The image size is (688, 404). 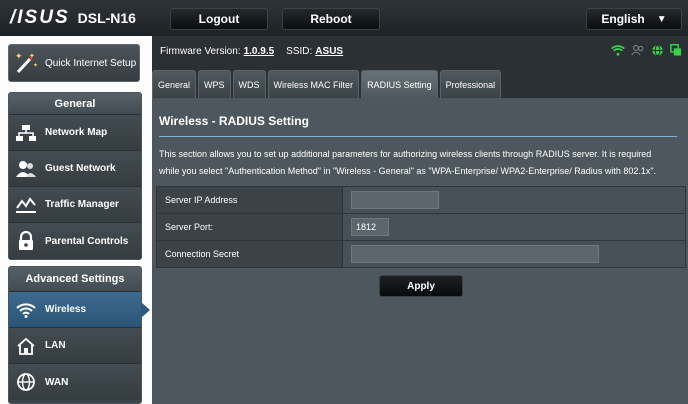 I want to click on usb-status-icon, so click(x=676, y=52).